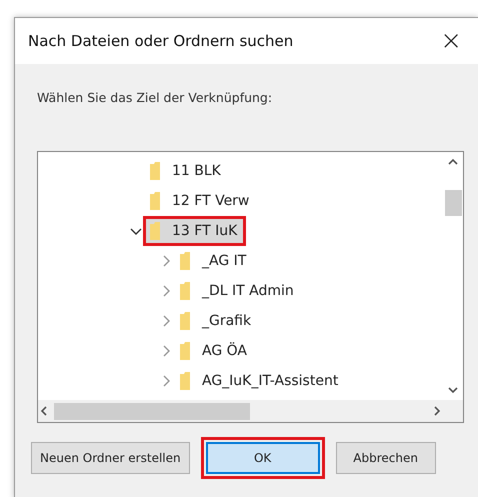 This screenshot has width=478, height=497. Describe the element at coordinates (195, 231) in the screenshot. I see `folder-item: 13 FT IuK` at that location.